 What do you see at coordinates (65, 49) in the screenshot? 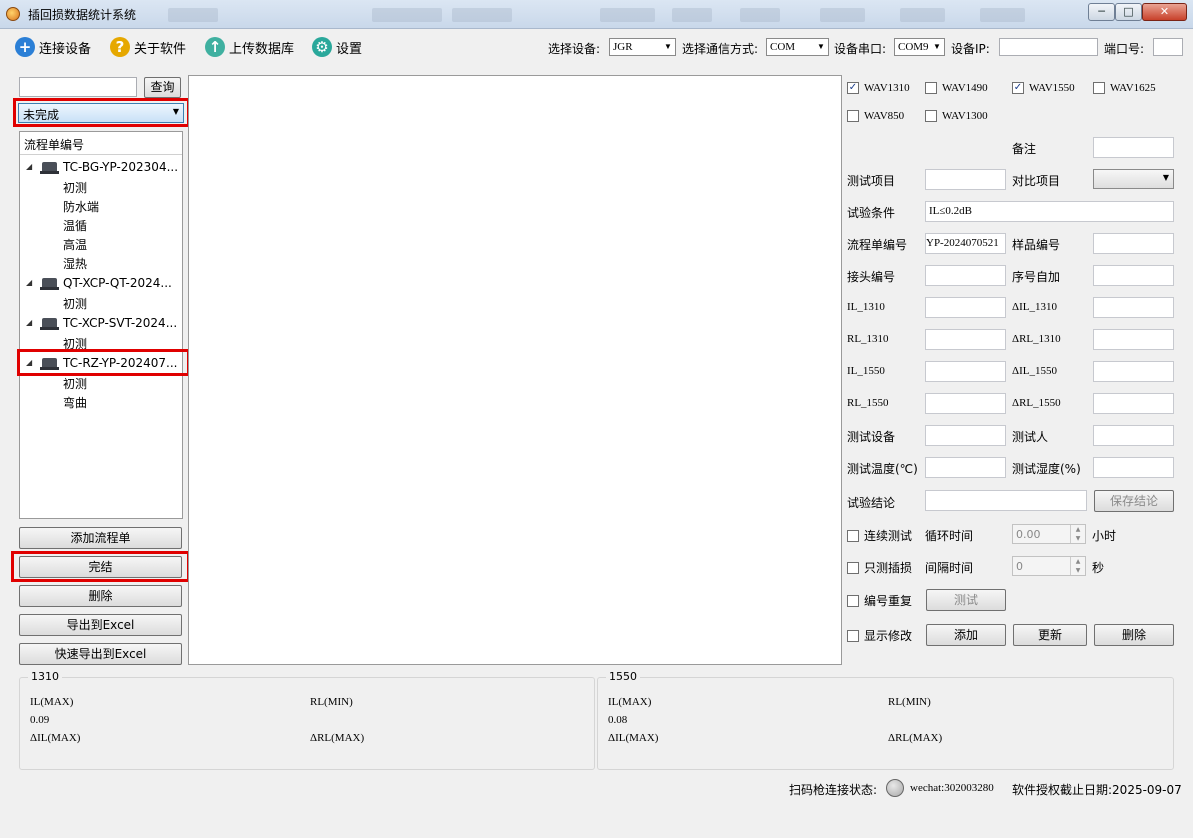
I see `connect-device-label: 连接设备` at bounding box center [65, 49].